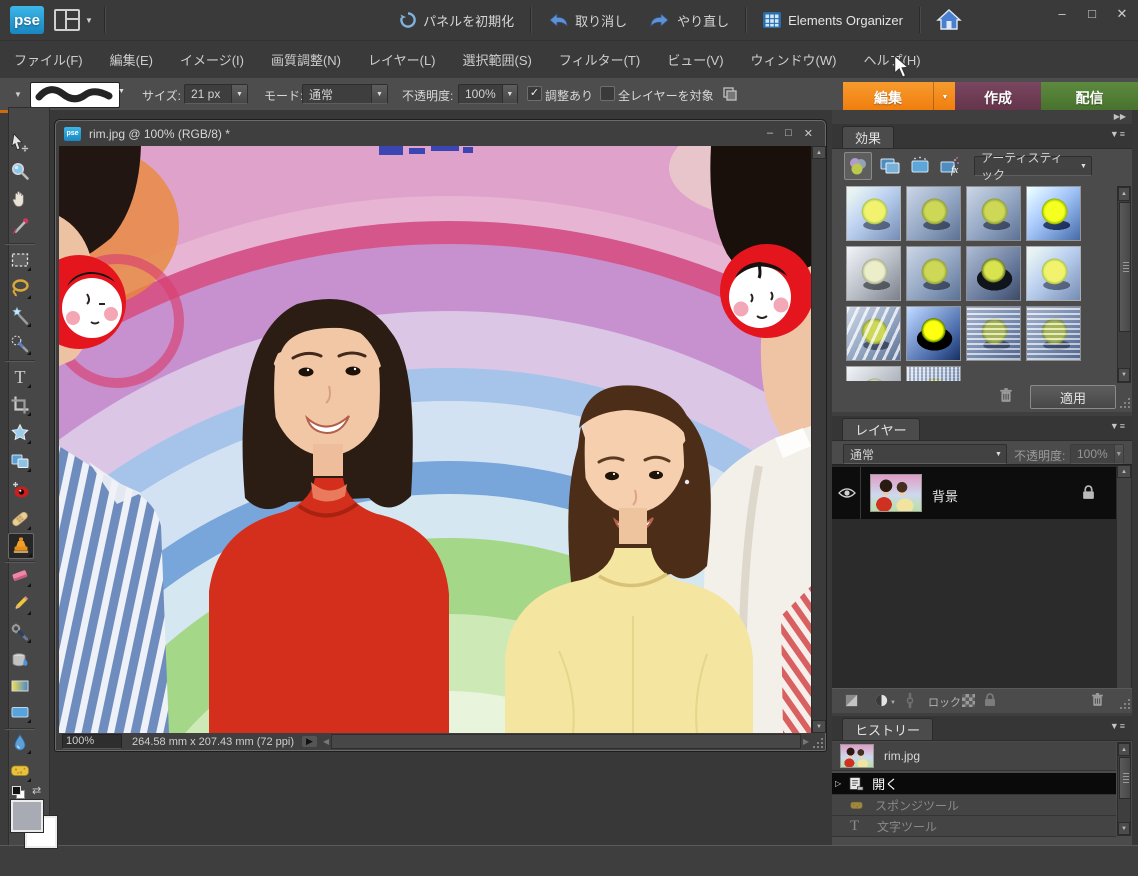 This screenshot has width=1138, height=876. Describe the element at coordinates (858, 166) in the screenshot. I see `filters-category-button` at that location.